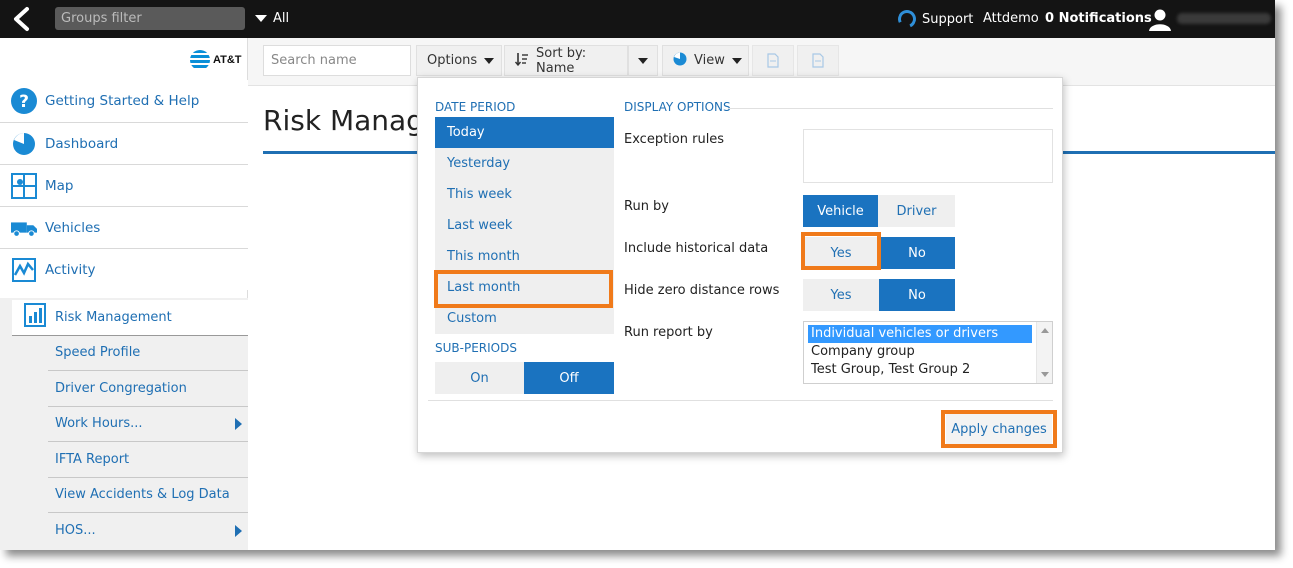 This screenshot has width=1293, height=568. What do you see at coordinates (1044, 352) in the screenshot?
I see `listbox-scrollbar` at bounding box center [1044, 352].